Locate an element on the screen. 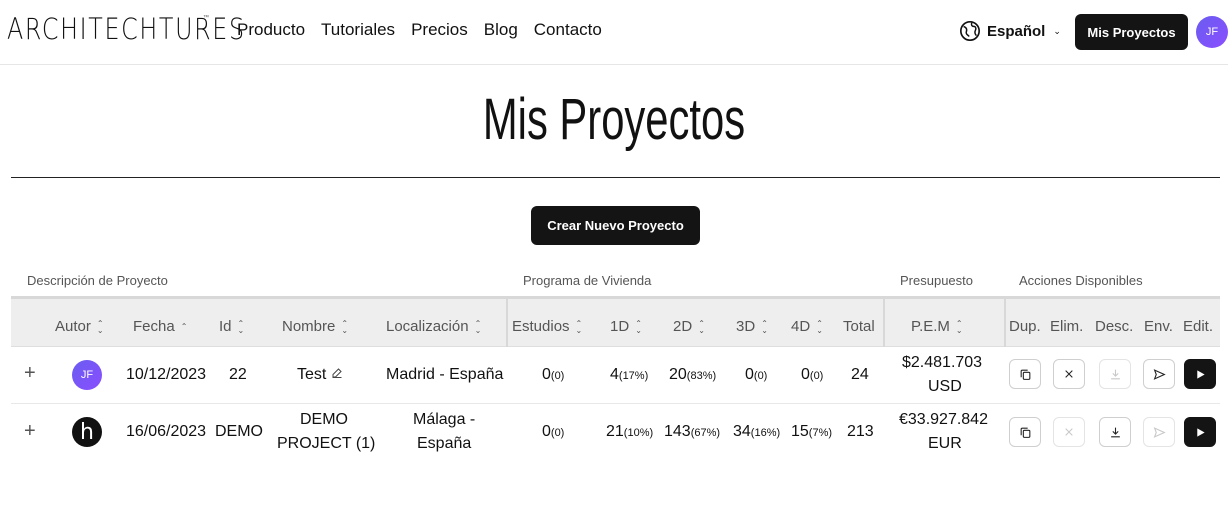 This screenshot has width=1228, height=511. group-description: Descripción de Proyecto is located at coordinates (97, 280).